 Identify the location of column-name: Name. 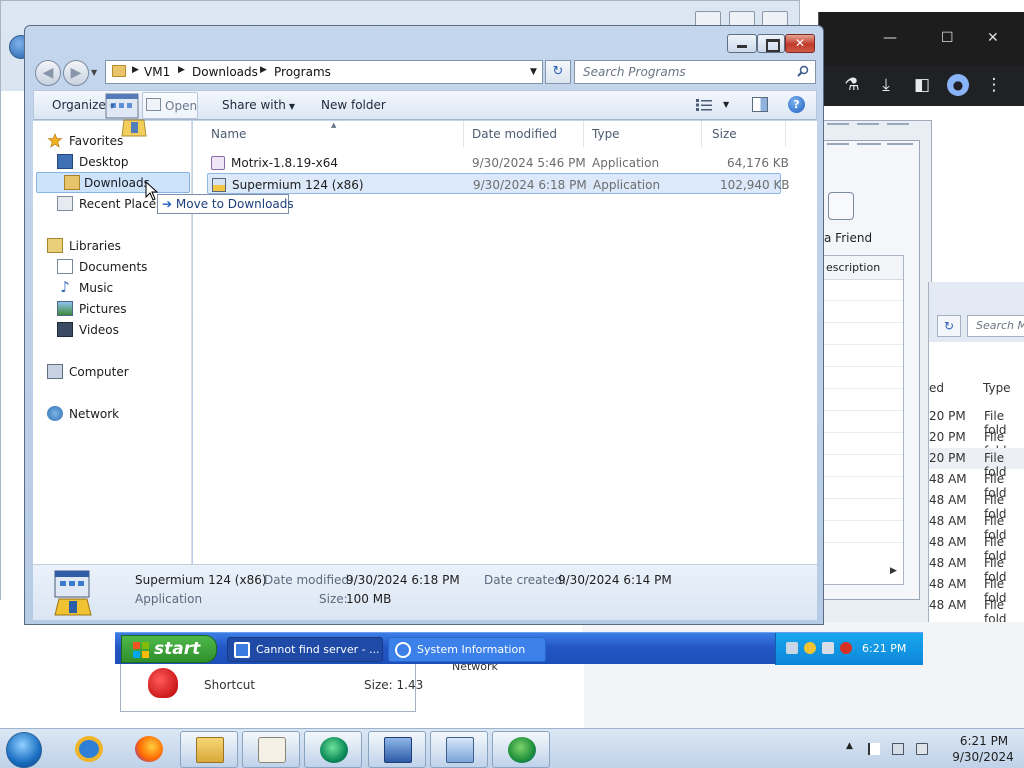
(228, 134).